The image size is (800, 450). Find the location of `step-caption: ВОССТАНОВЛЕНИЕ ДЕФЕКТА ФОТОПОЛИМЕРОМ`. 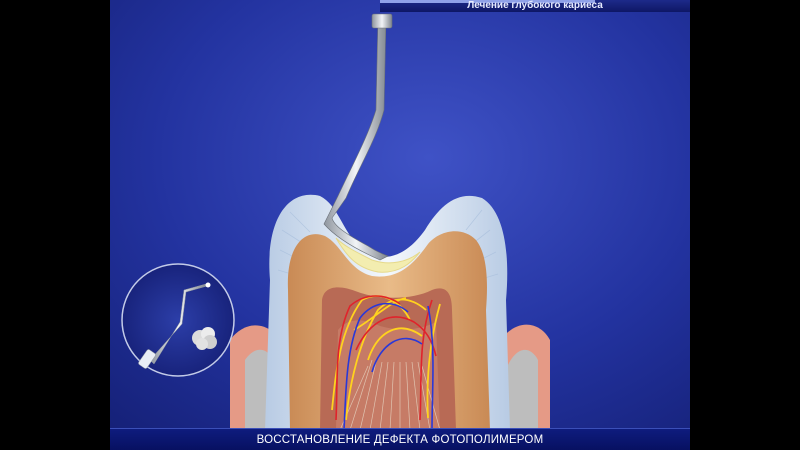

step-caption: ВОССТАНОВЛЕНИЕ ДЕФЕКТА ФОТОПОЛИМЕРОМ is located at coordinates (400, 440).